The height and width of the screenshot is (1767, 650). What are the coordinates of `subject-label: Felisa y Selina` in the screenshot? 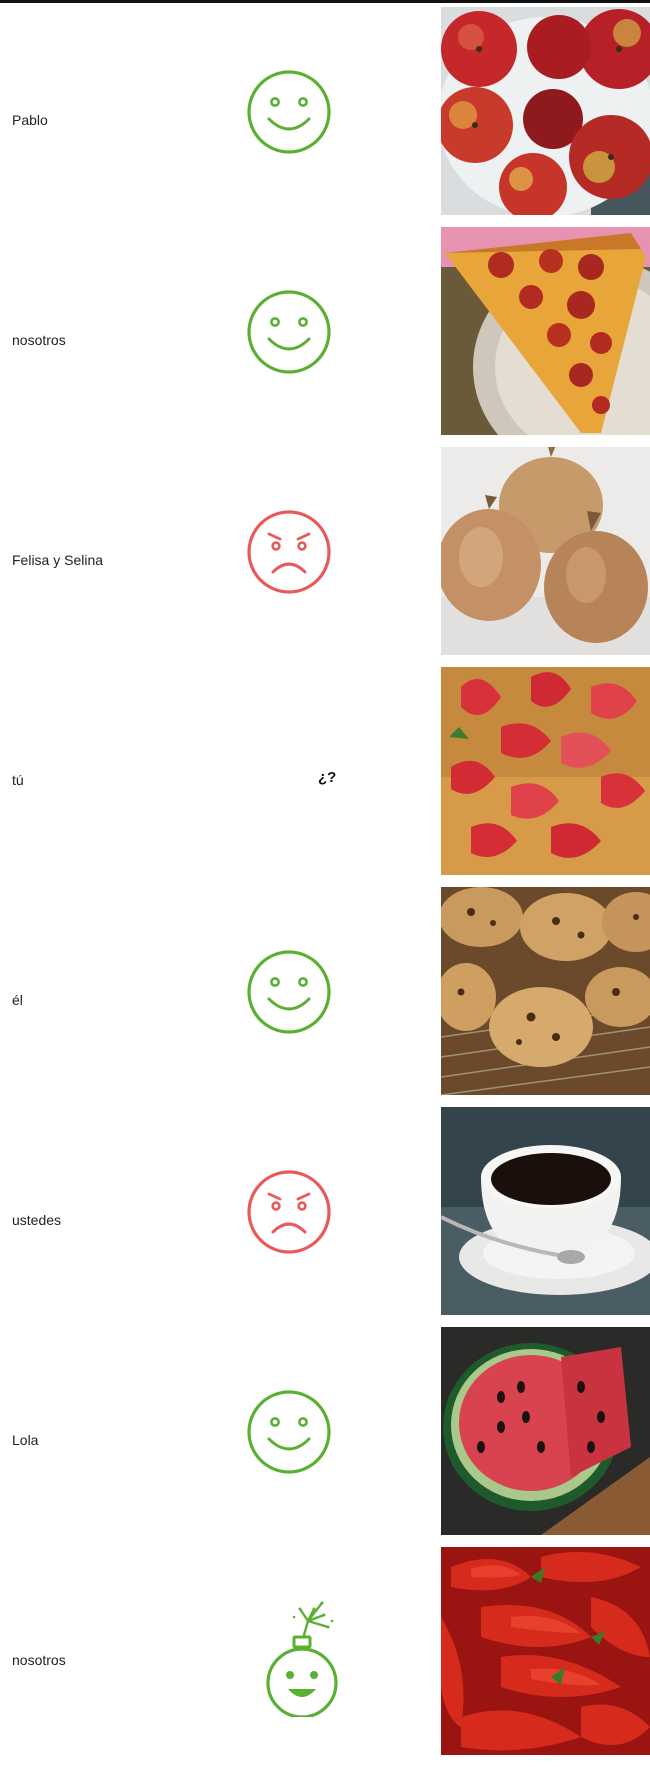 It's located at (58, 560).